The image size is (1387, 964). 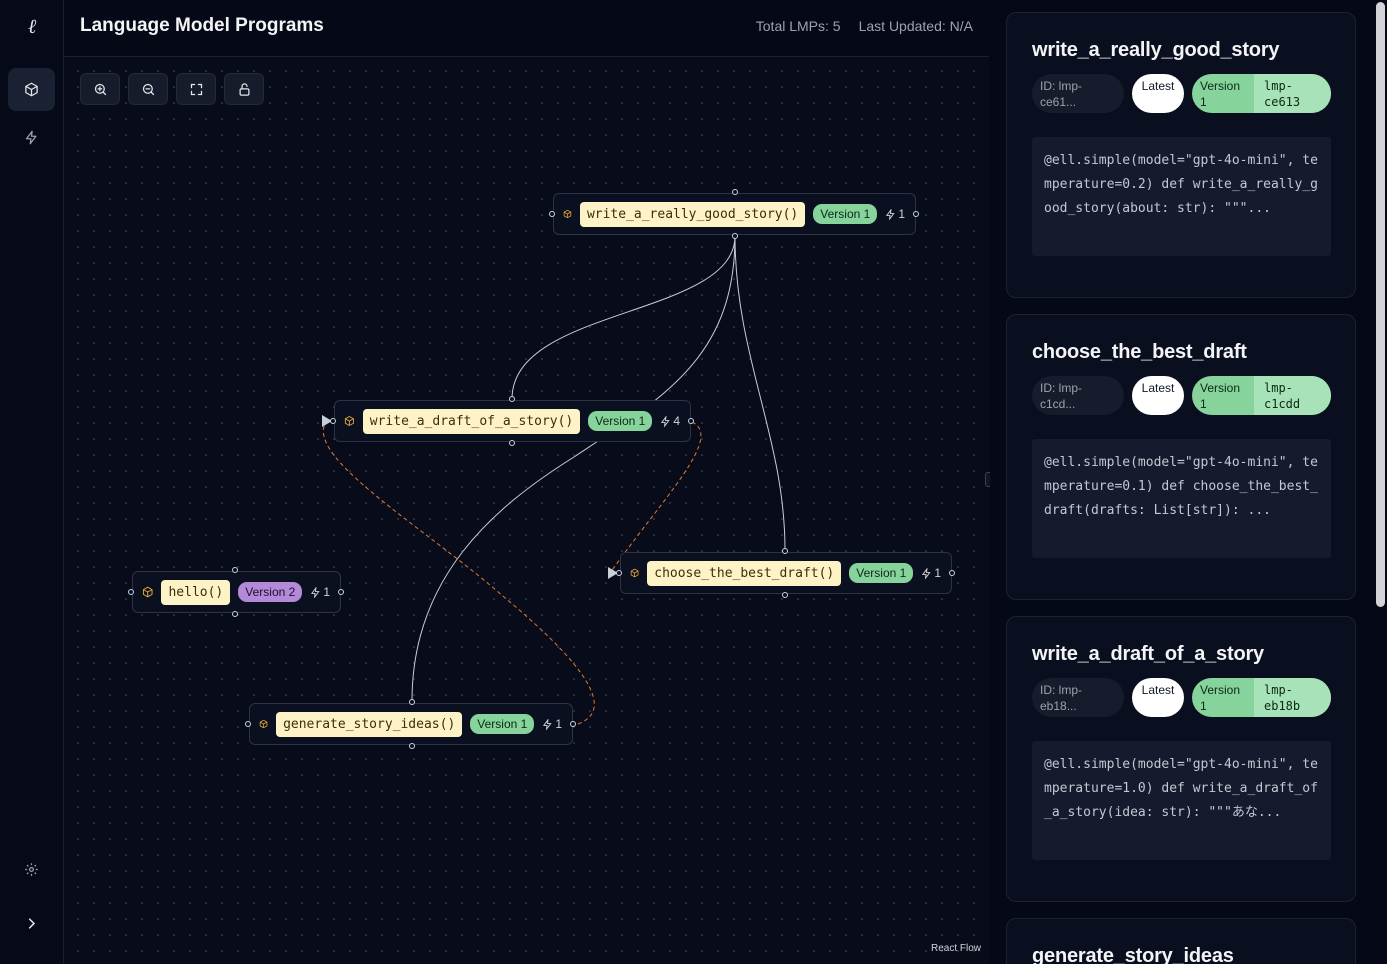 What do you see at coordinates (1292, 697) in the screenshot?
I see `version-hash: lmp- eb18b` at bounding box center [1292, 697].